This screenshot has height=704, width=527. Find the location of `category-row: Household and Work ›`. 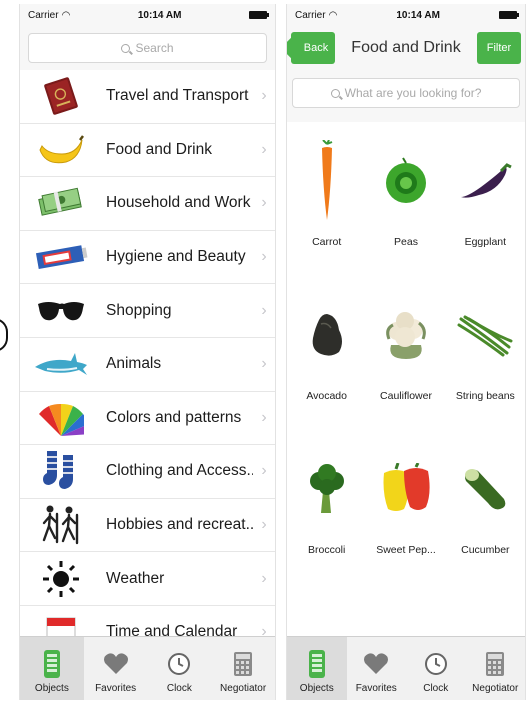

category-row: Household and Work › is located at coordinates (147, 204).